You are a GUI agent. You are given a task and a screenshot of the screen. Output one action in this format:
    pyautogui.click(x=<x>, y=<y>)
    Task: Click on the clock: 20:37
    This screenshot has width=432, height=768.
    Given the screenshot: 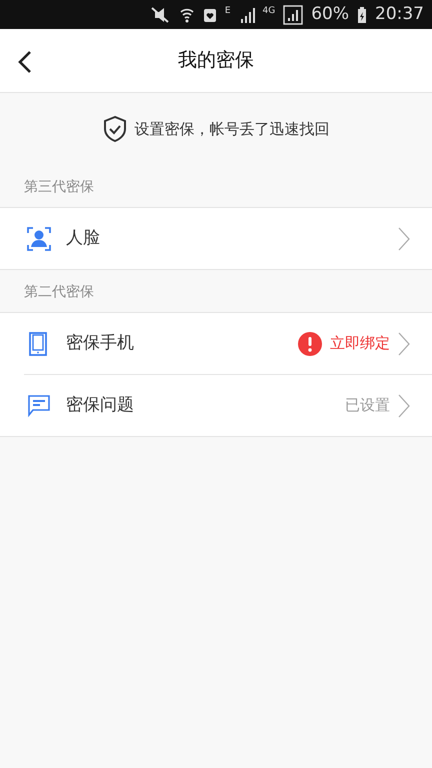 What is the action you would take?
    pyautogui.click(x=399, y=14)
    